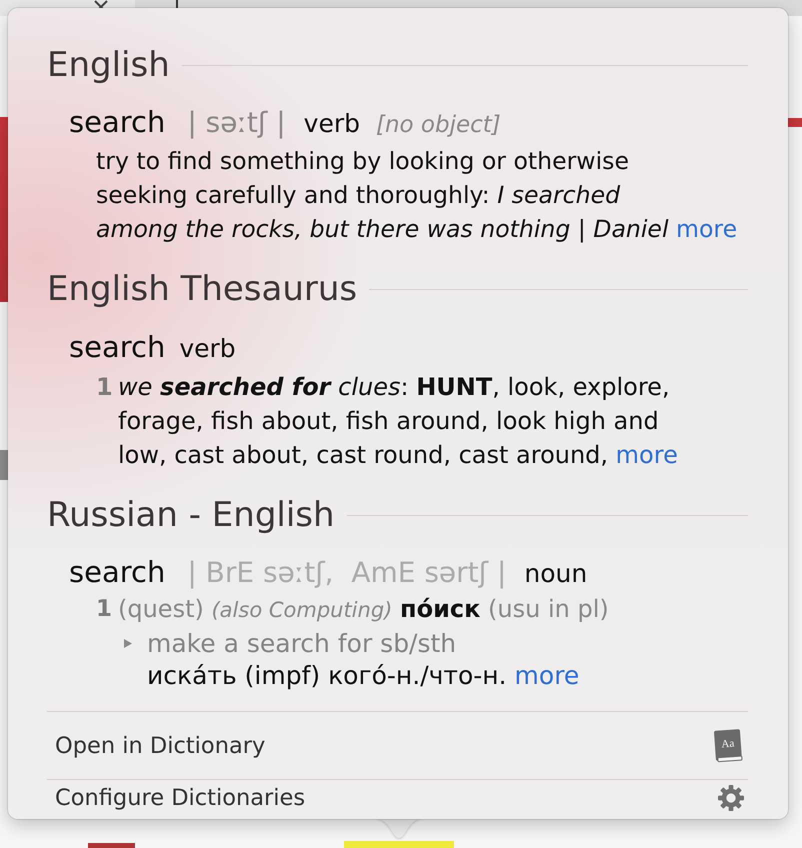  Describe the element at coordinates (397, 745) in the screenshot. I see `menu-item: Open in Dictionary Aa` at that location.